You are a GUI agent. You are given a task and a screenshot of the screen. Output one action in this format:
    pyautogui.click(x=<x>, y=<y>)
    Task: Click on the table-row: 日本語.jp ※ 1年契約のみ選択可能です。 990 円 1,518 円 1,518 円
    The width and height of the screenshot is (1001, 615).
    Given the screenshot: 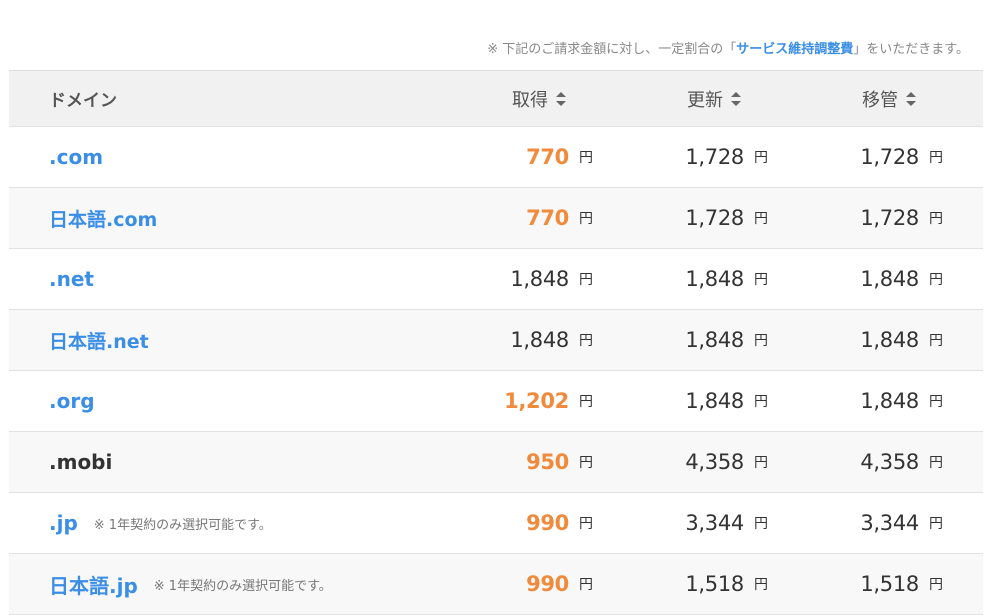 What is the action you would take?
    pyautogui.click(x=496, y=584)
    